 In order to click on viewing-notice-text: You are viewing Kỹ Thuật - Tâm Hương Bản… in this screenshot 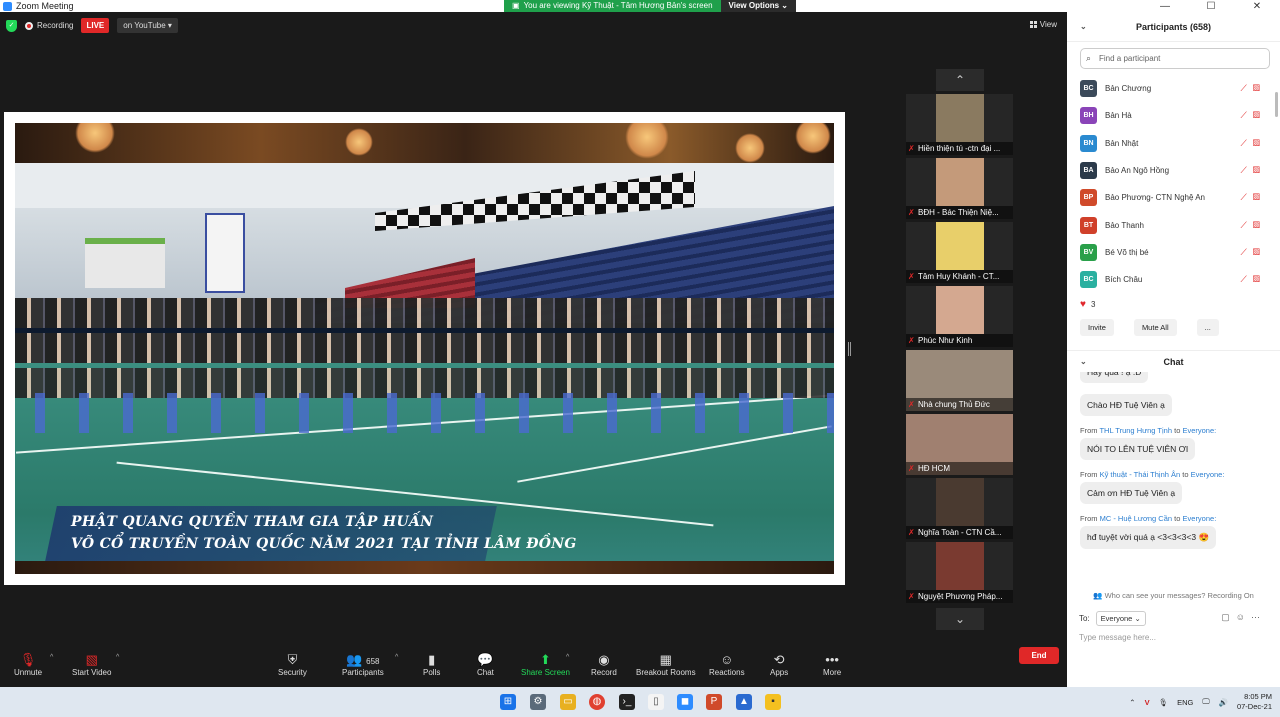, I will do `click(618, 5)`.